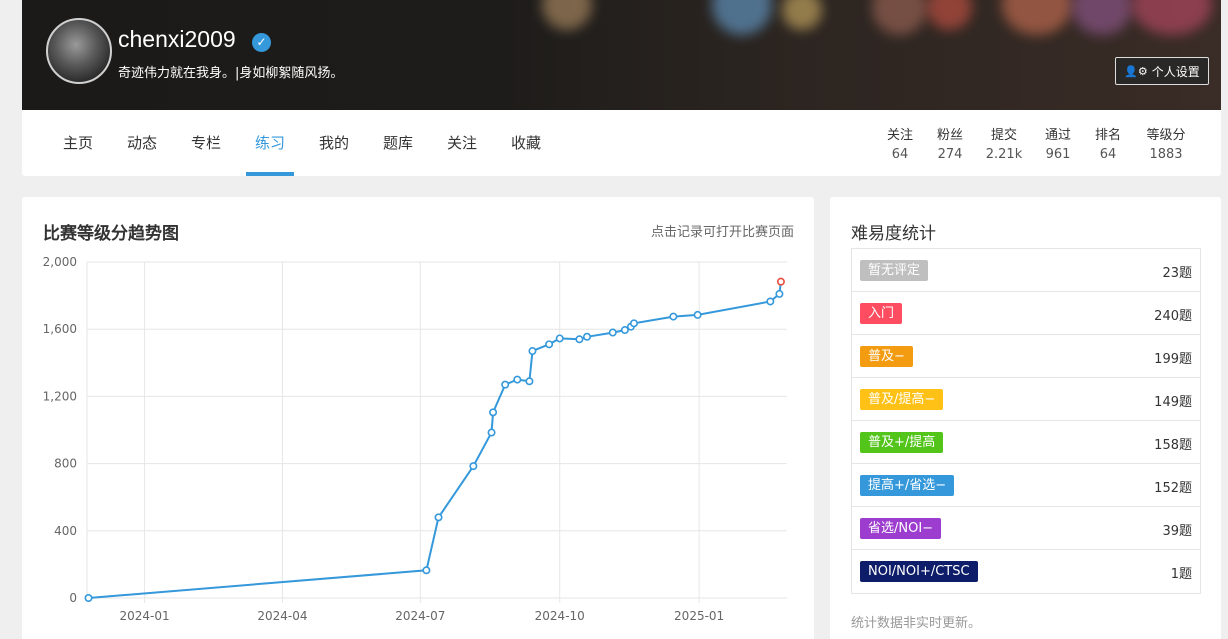 The image size is (1228, 639). Describe the element at coordinates (145, 616) in the screenshot. I see `x-tick-label: 2024-01` at that location.